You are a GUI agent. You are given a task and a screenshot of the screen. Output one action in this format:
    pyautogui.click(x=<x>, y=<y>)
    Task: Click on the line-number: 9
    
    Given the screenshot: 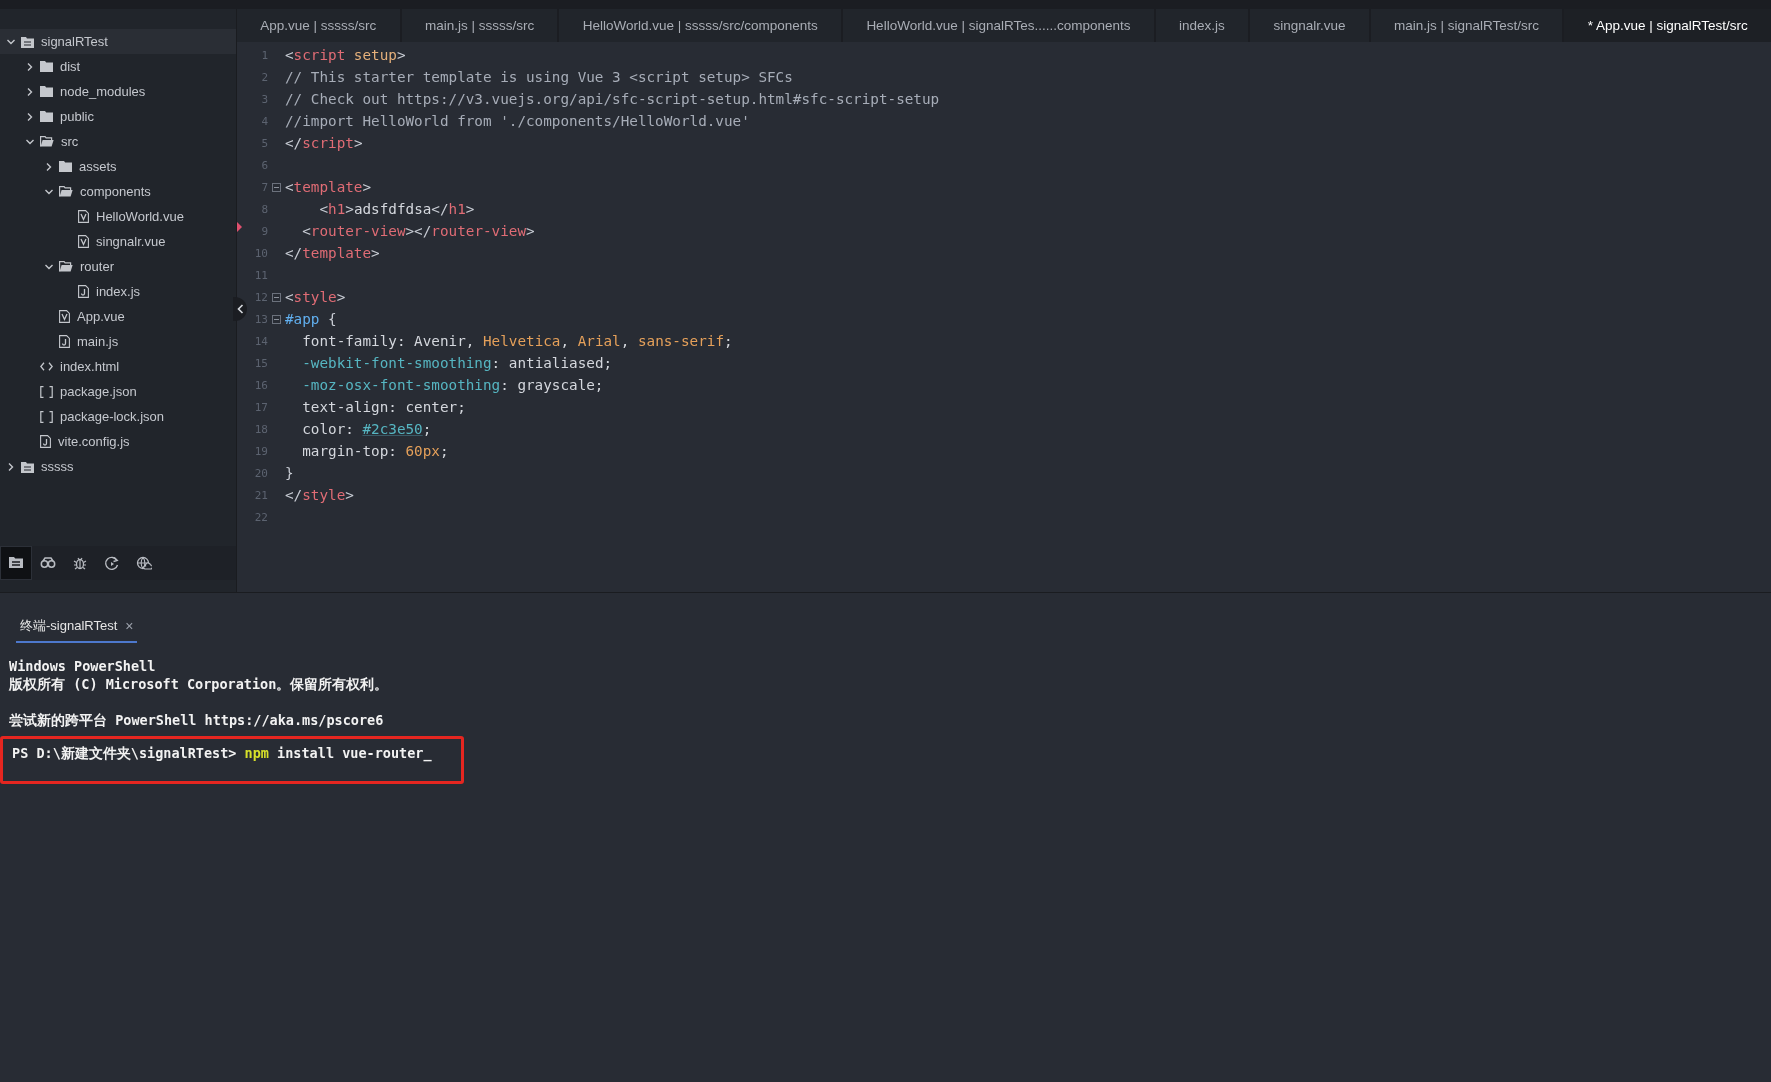 What is the action you would take?
    pyautogui.click(x=264, y=231)
    